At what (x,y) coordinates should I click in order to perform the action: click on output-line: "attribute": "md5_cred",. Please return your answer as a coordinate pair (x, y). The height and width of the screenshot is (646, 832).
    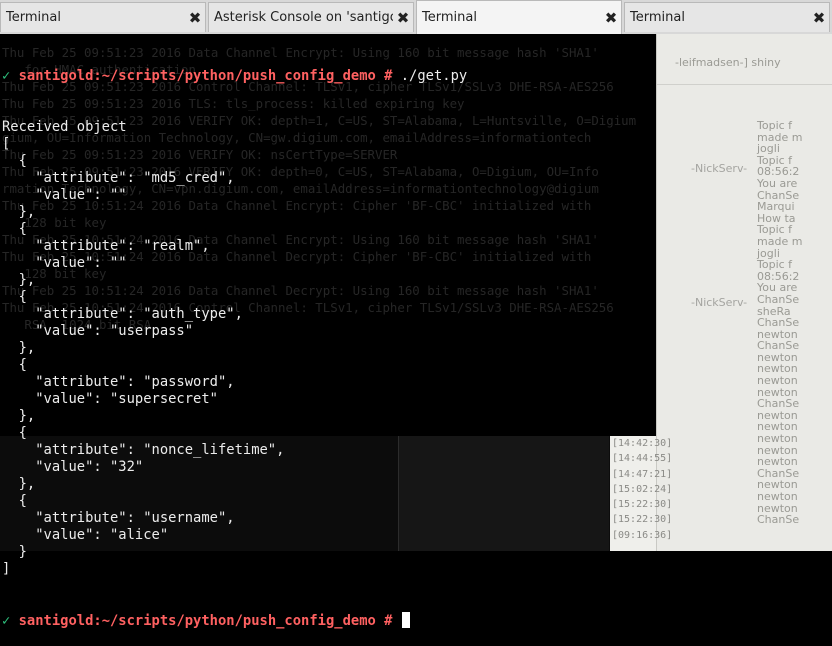
    Looking at the image, I should click on (118, 178).